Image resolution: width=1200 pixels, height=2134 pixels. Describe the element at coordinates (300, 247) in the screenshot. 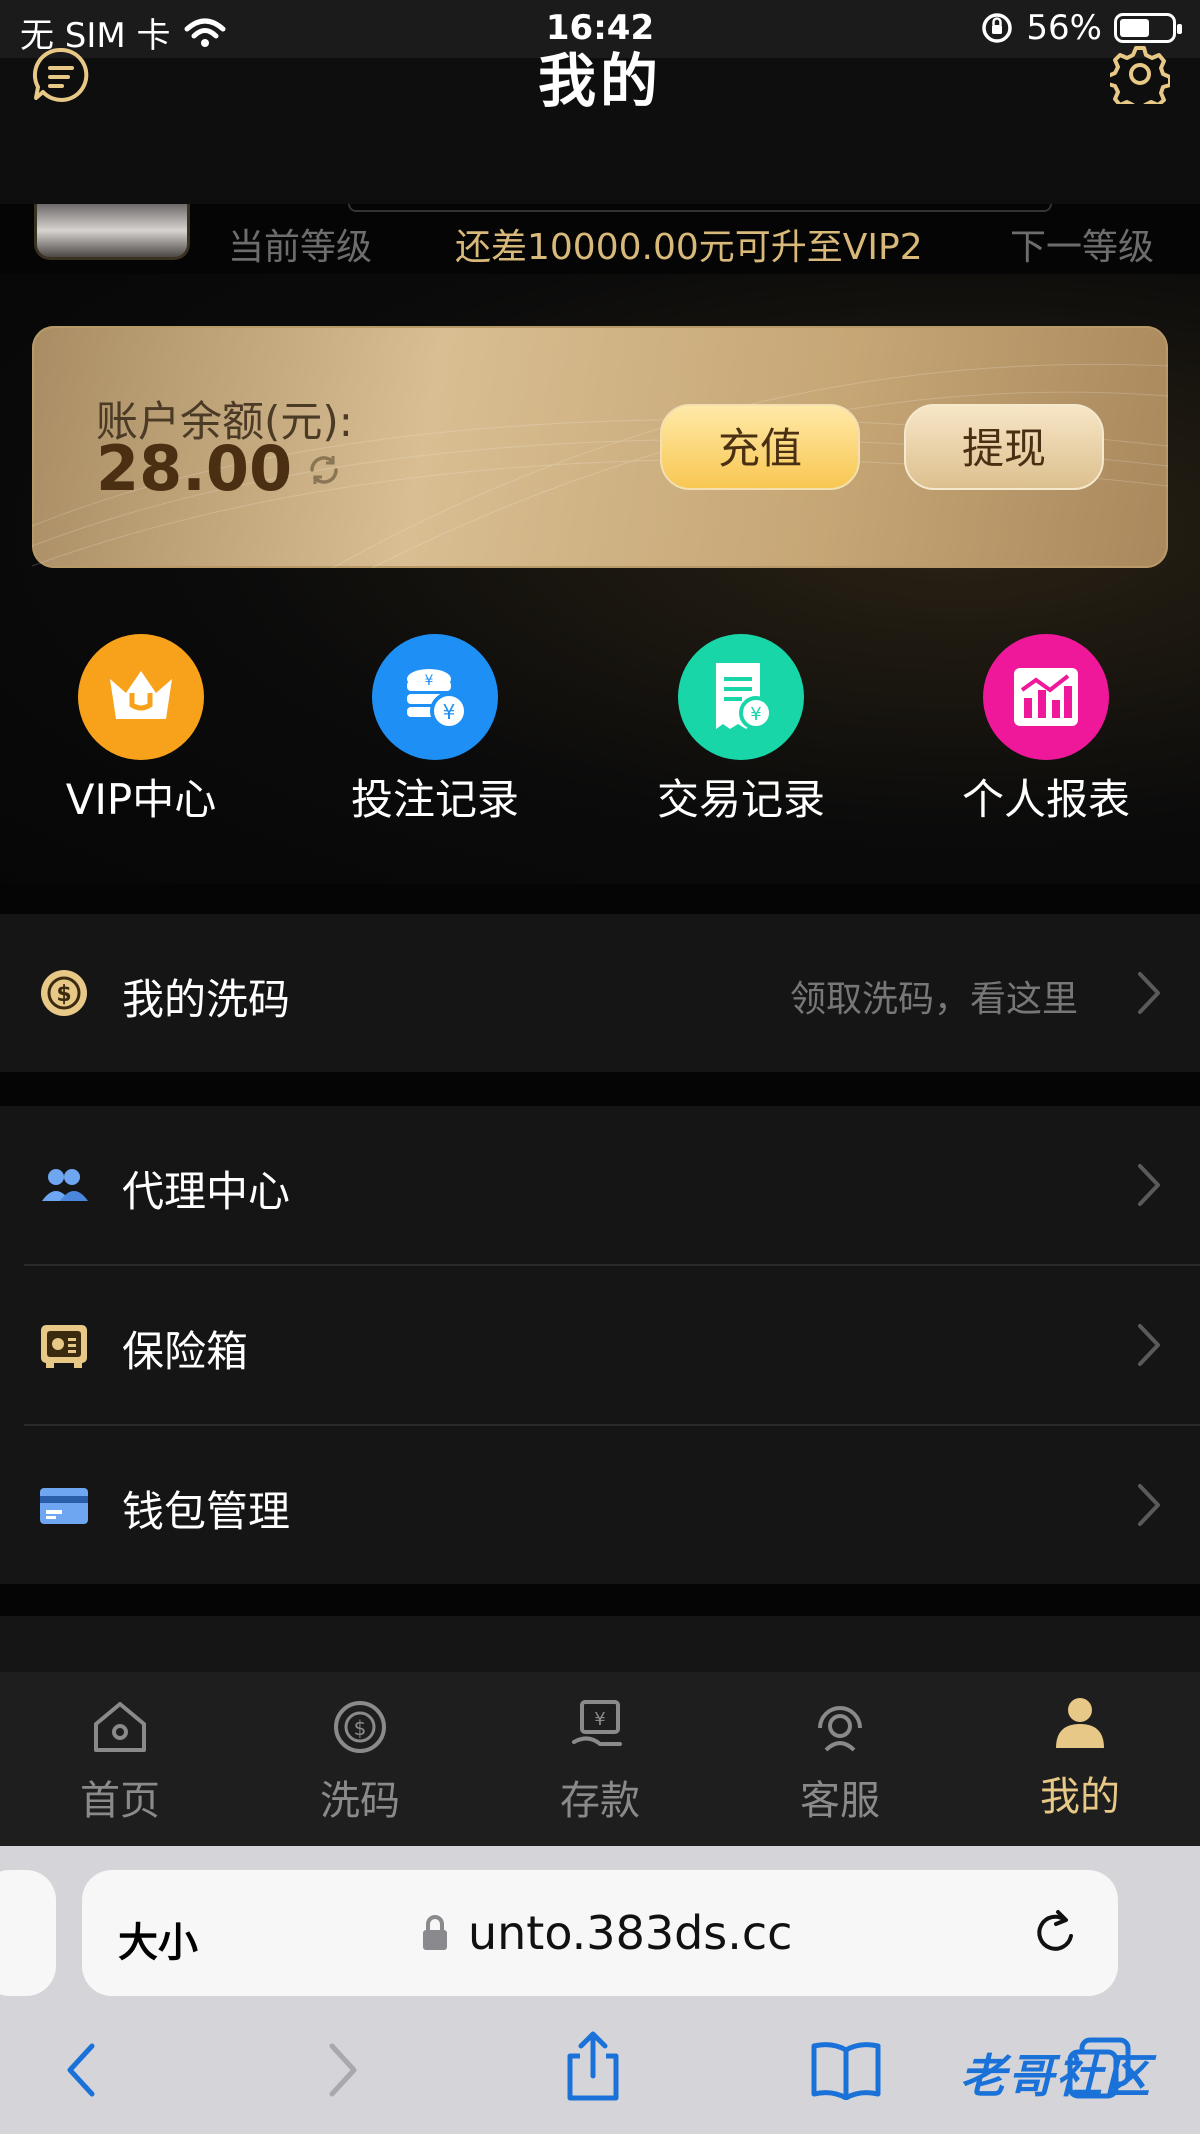

I see `current-level-label: 当前等级` at that location.